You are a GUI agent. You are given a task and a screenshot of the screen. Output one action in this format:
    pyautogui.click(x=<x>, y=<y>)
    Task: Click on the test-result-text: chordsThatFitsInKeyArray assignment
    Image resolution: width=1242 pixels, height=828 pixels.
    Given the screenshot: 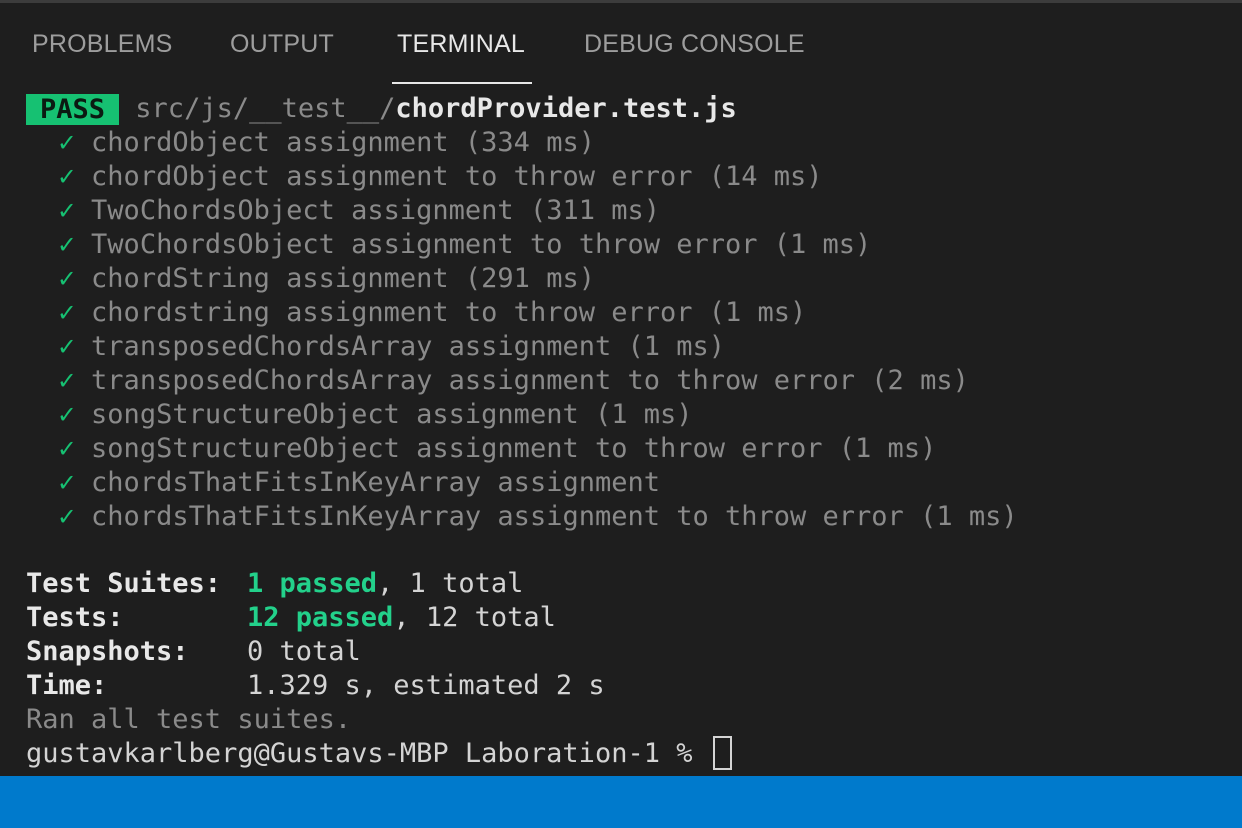 What is the action you would take?
    pyautogui.click(x=375, y=482)
    